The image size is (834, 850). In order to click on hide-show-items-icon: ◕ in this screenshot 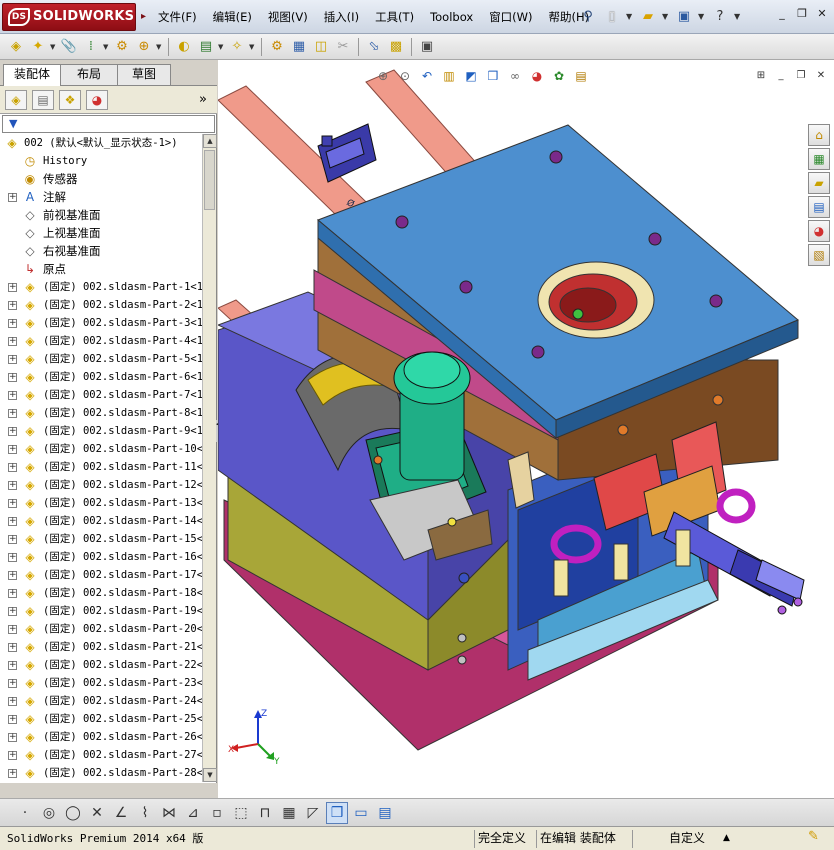, I will do `click(537, 76)`.